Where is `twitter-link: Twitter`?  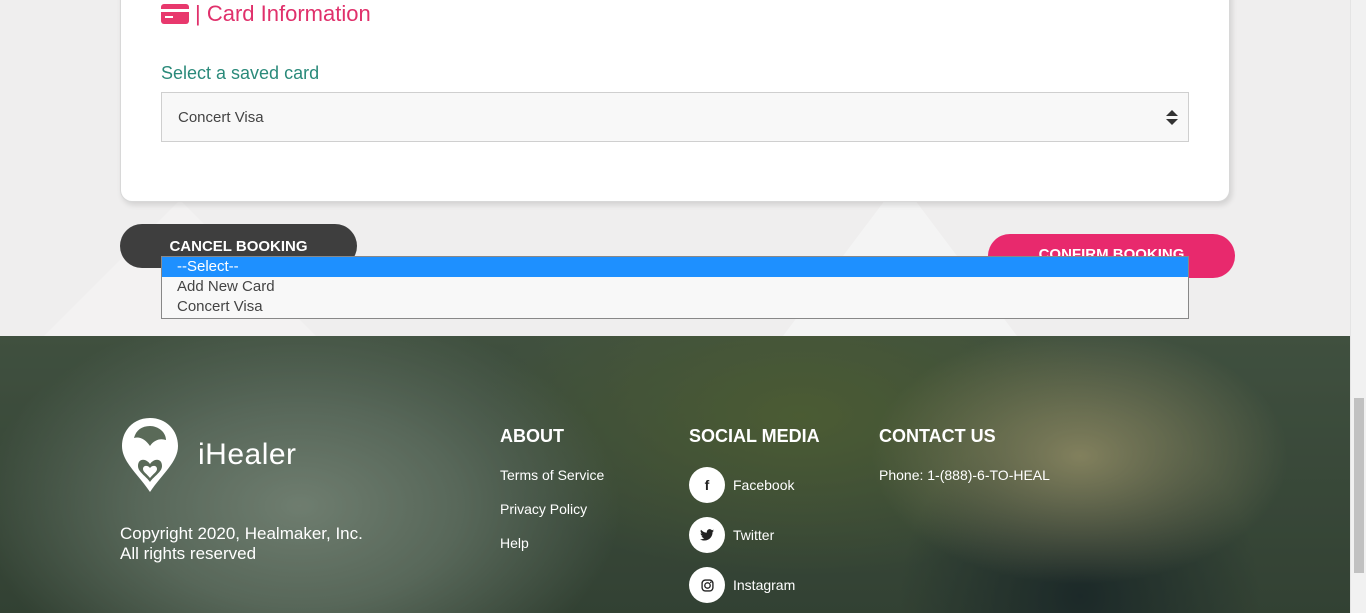
twitter-link: Twitter is located at coordinates (754, 535).